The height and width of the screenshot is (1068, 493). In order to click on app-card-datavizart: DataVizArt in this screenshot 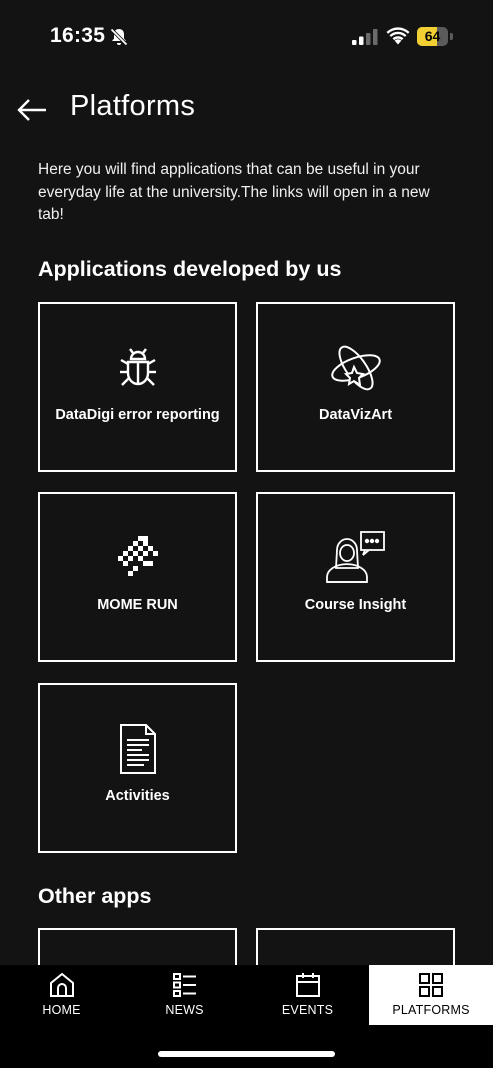, I will do `click(355, 387)`.